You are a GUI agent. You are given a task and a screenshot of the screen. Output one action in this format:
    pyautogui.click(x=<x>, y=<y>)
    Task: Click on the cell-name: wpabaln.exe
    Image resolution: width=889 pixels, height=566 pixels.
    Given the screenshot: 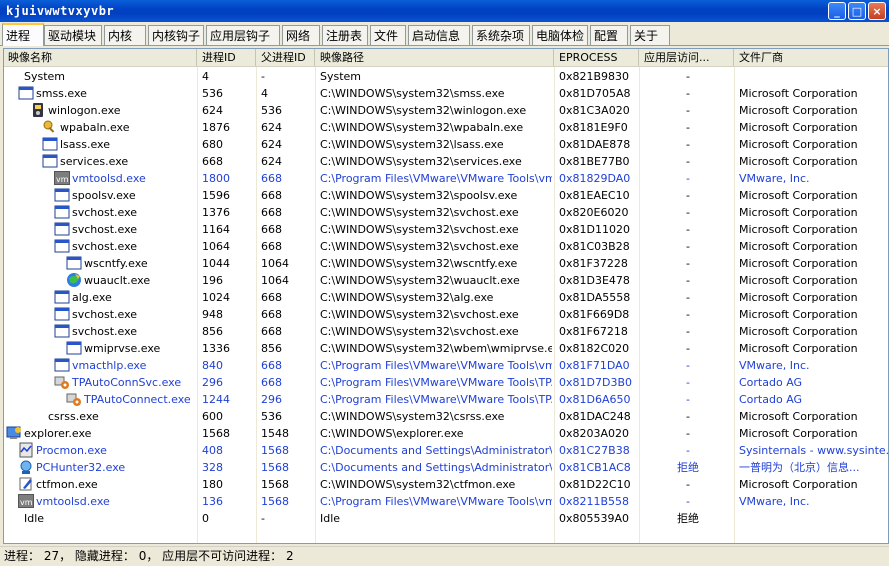 What is the action you would take?
    pyautogui.click(x=95, y=127)
    